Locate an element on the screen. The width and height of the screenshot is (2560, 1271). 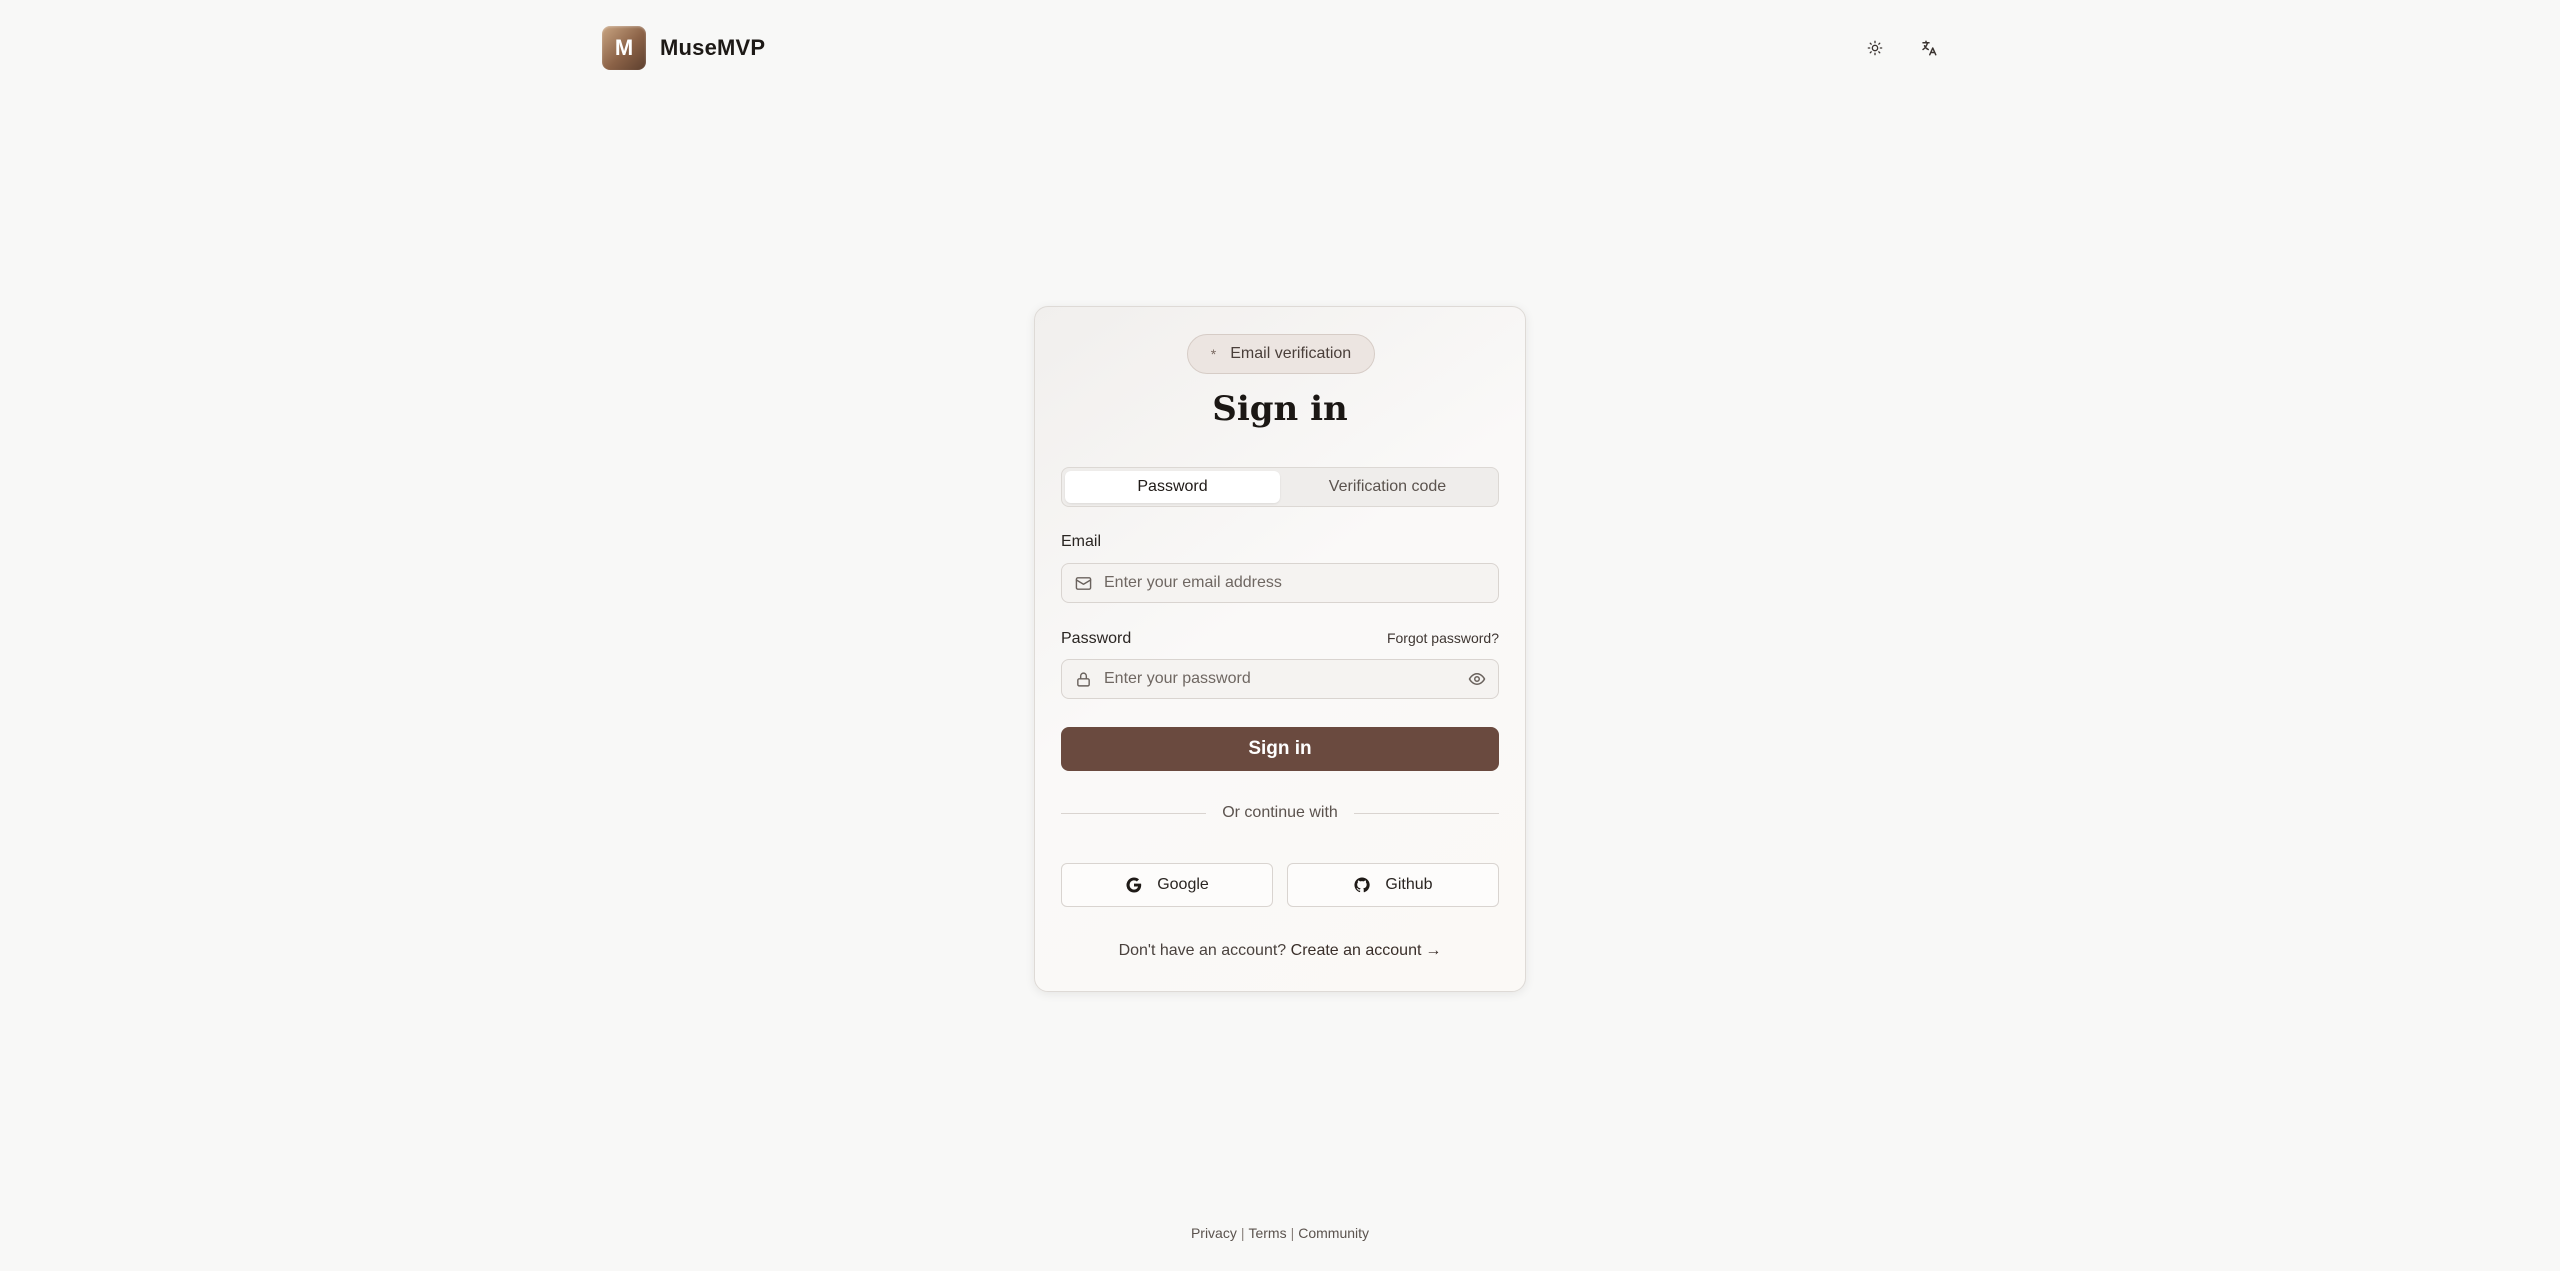
google-icon is located at coordinates (1134, 885).